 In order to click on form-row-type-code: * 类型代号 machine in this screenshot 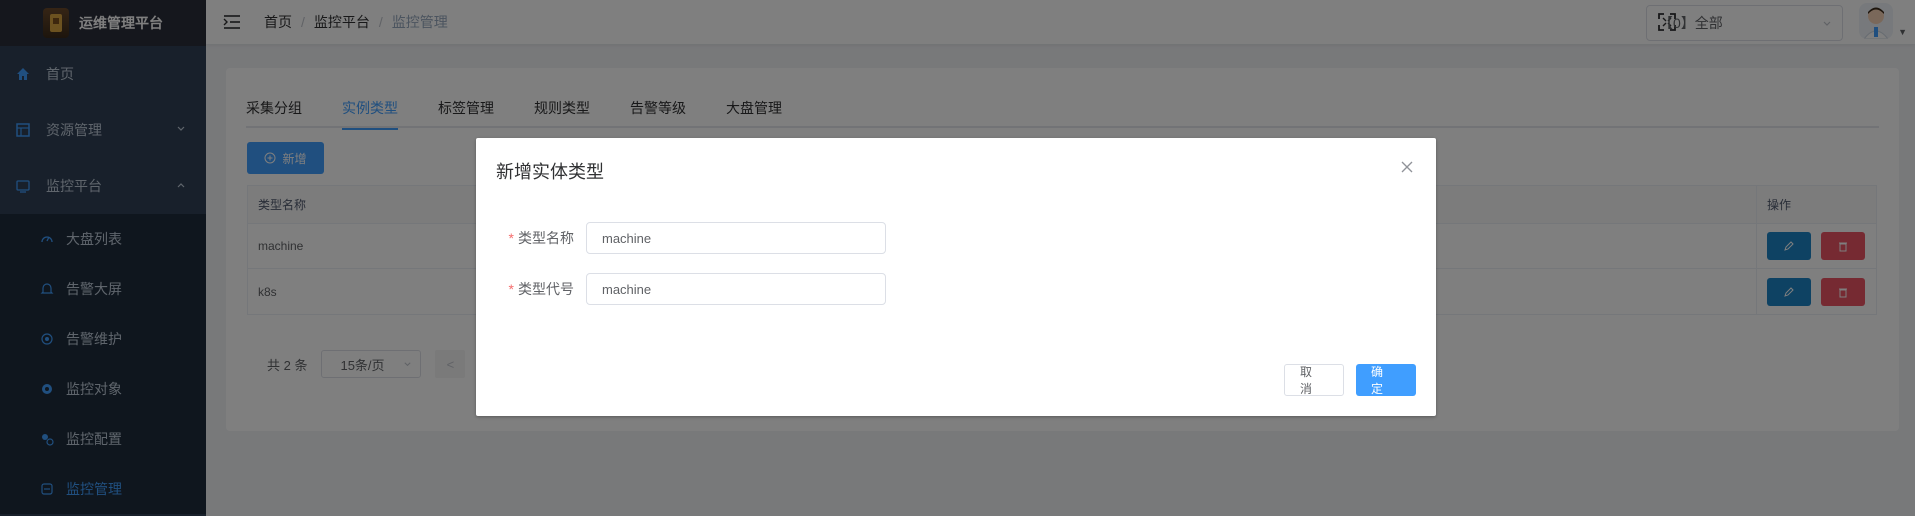, I will do `click(681, 289)`.